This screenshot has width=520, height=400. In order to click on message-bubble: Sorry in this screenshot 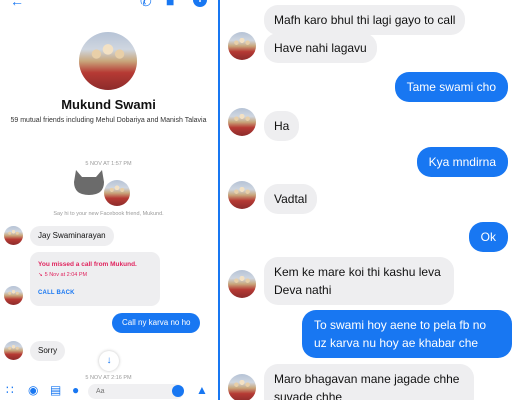, I will do `click(48, 351)`.